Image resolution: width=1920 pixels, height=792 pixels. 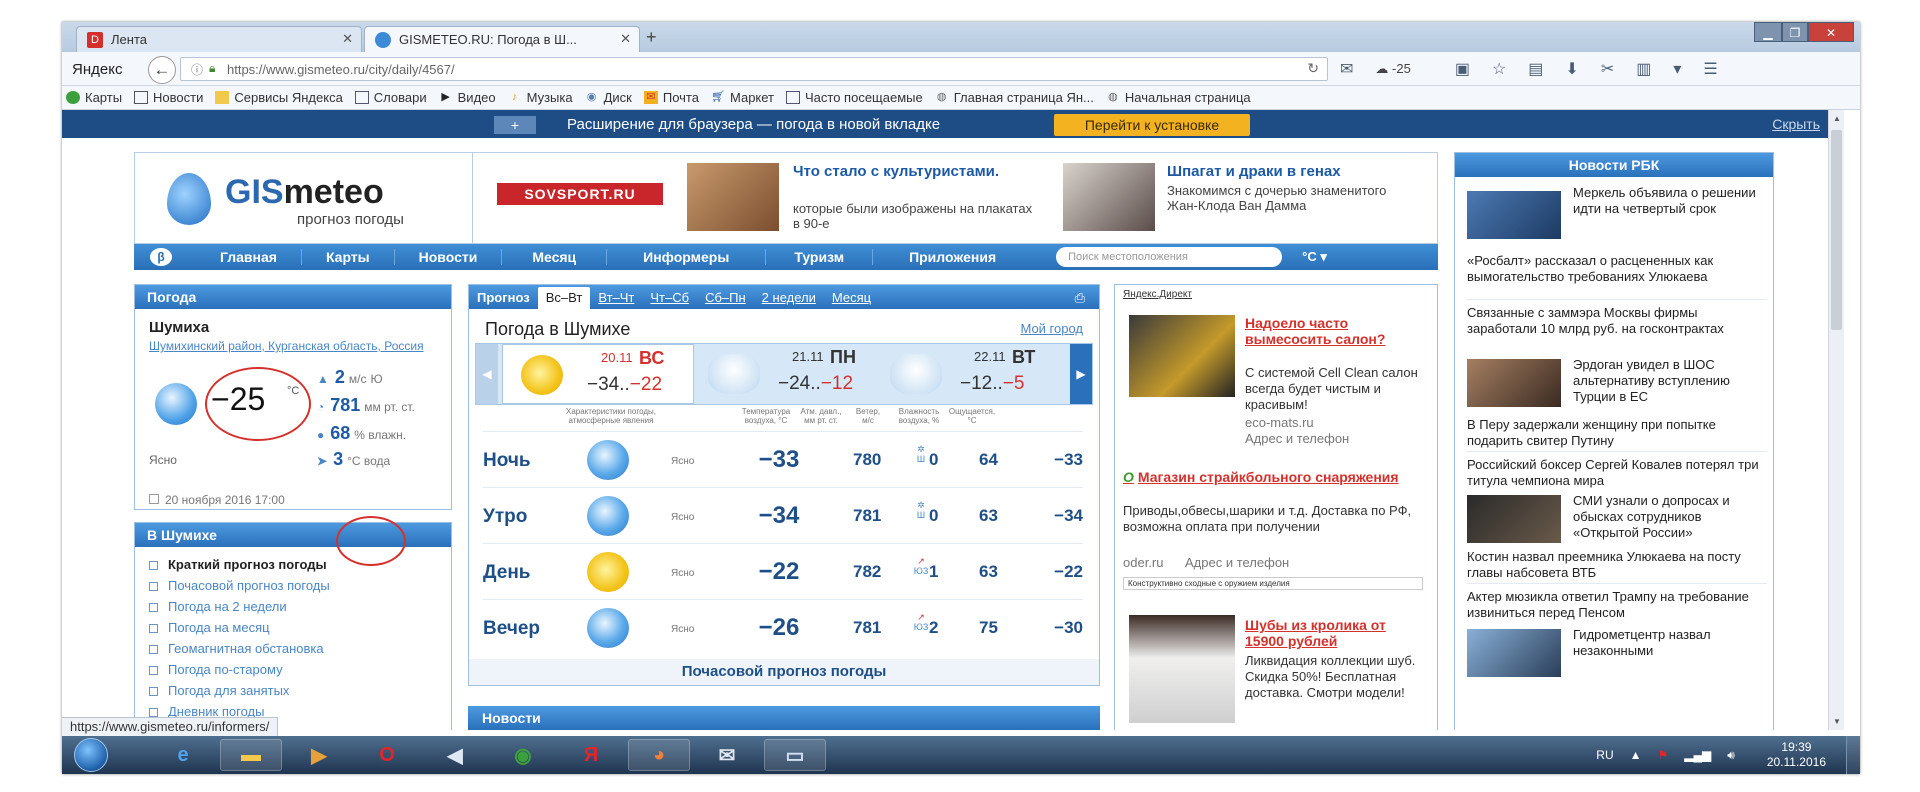 What do you see at coordinates (219, 690) in the screenshot?
I see `link-busy: Погода для занятых` at bounding box center [219, 690].